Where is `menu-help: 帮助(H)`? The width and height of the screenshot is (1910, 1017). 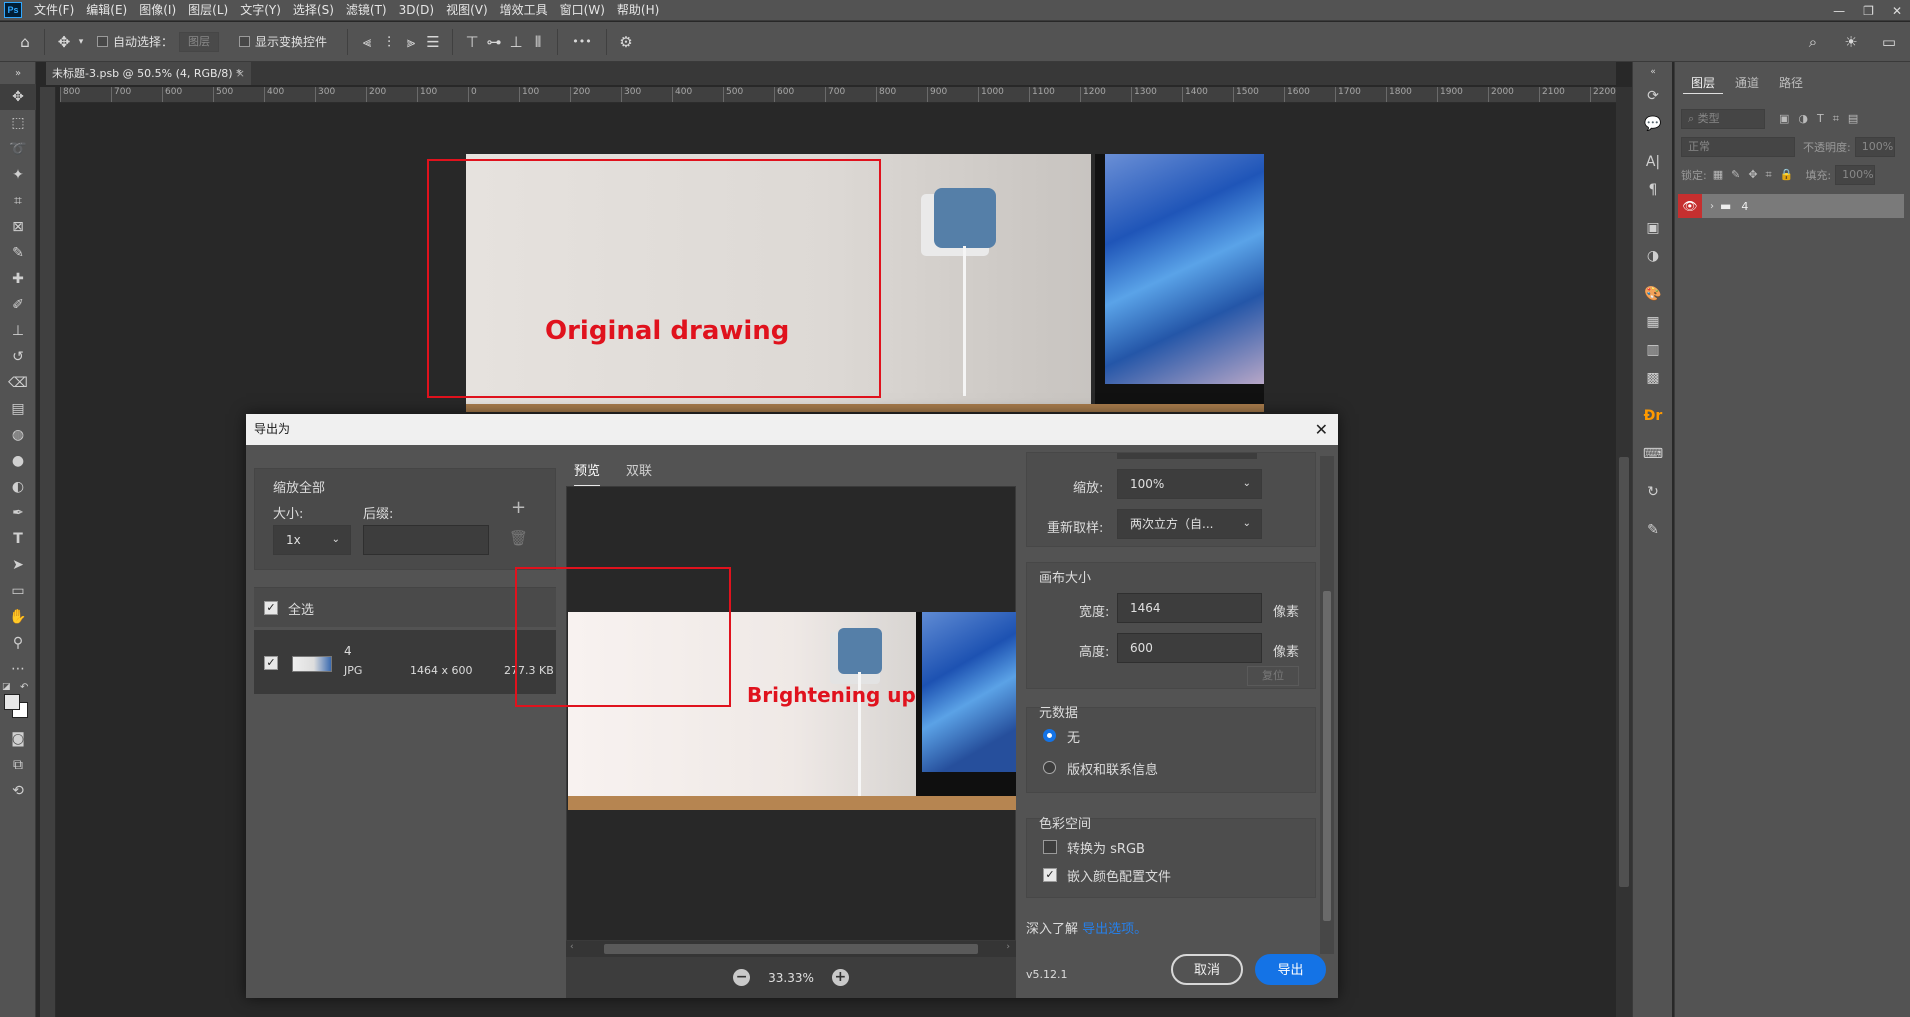
menu-help: 帮助(H) is located at coordinates (638, 10).